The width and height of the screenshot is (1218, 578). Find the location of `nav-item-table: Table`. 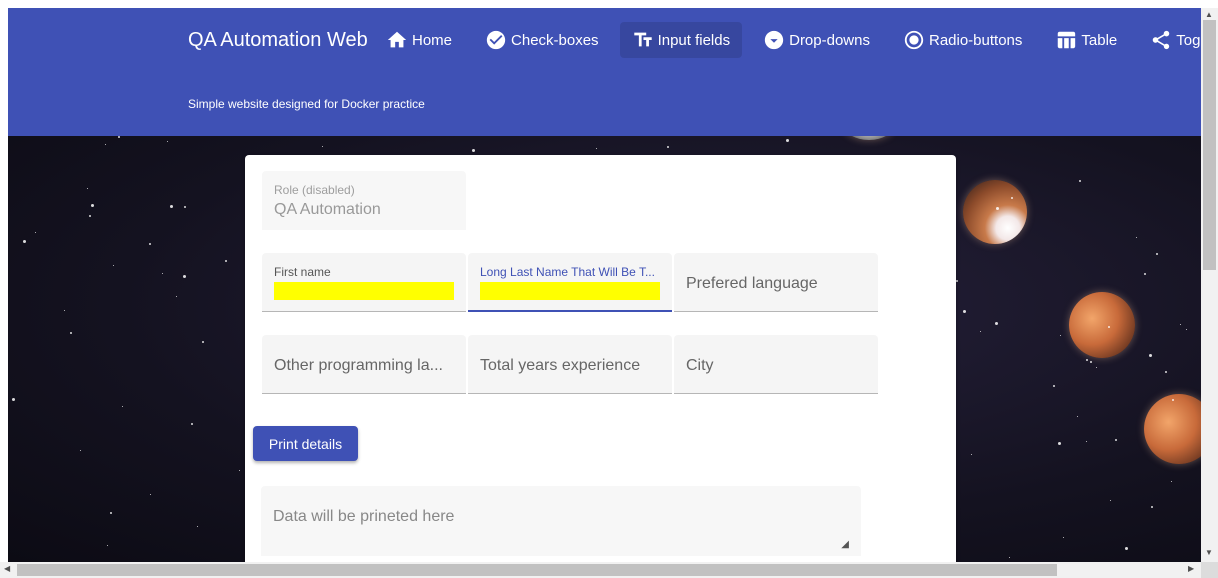

nav-item-table: Table is located at coordinates (1086, 40).